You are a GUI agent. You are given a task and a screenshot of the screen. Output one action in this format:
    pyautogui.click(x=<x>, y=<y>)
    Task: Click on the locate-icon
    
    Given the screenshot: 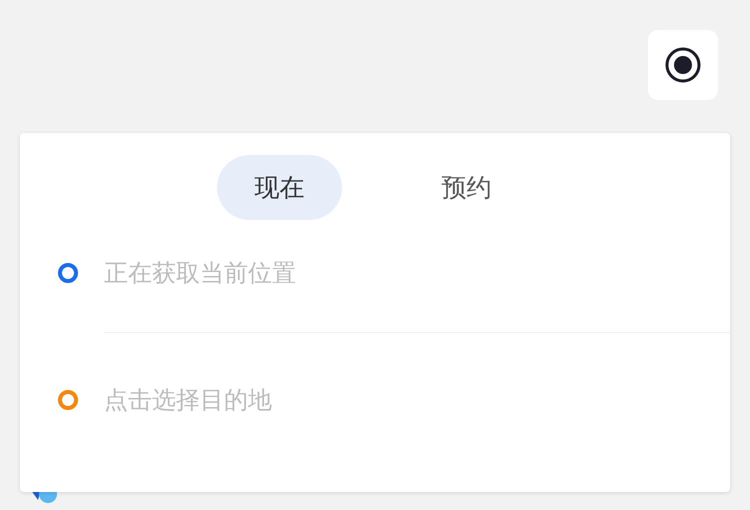 What is the action you would take?
    pyautogui.click(x=683, y=65)
    